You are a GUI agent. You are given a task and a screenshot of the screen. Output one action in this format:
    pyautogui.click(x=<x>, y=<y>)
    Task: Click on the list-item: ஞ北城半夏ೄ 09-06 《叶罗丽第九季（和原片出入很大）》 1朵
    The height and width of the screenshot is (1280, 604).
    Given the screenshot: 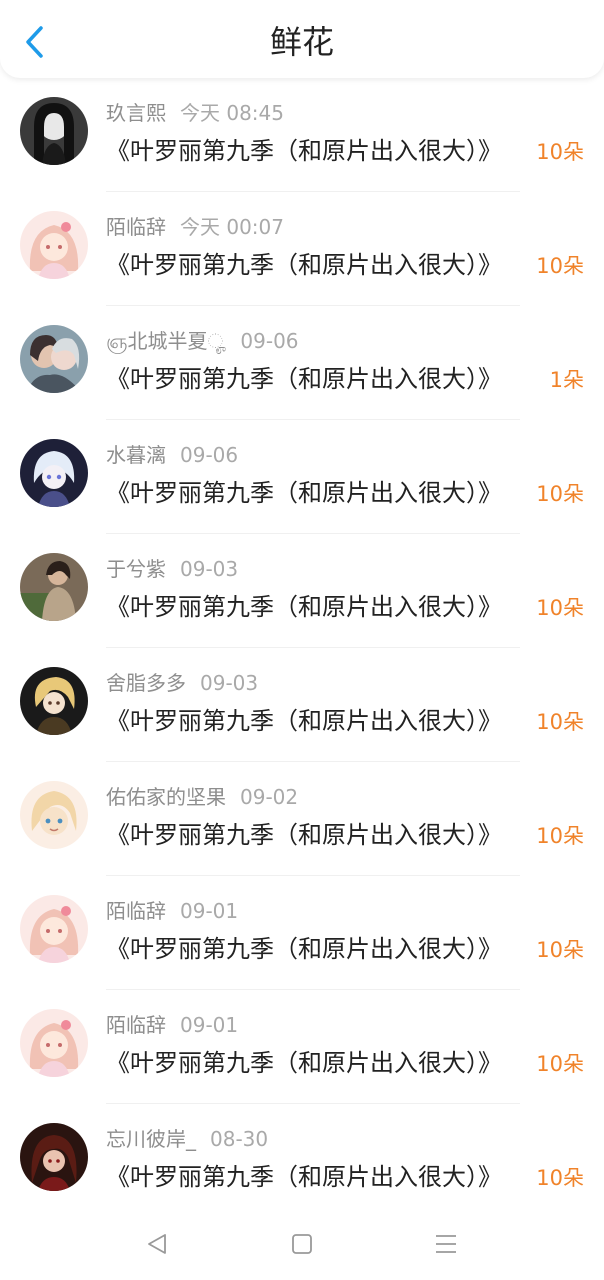 What is the action you would take?
    pyautogui.click(x=302, y=363)
    